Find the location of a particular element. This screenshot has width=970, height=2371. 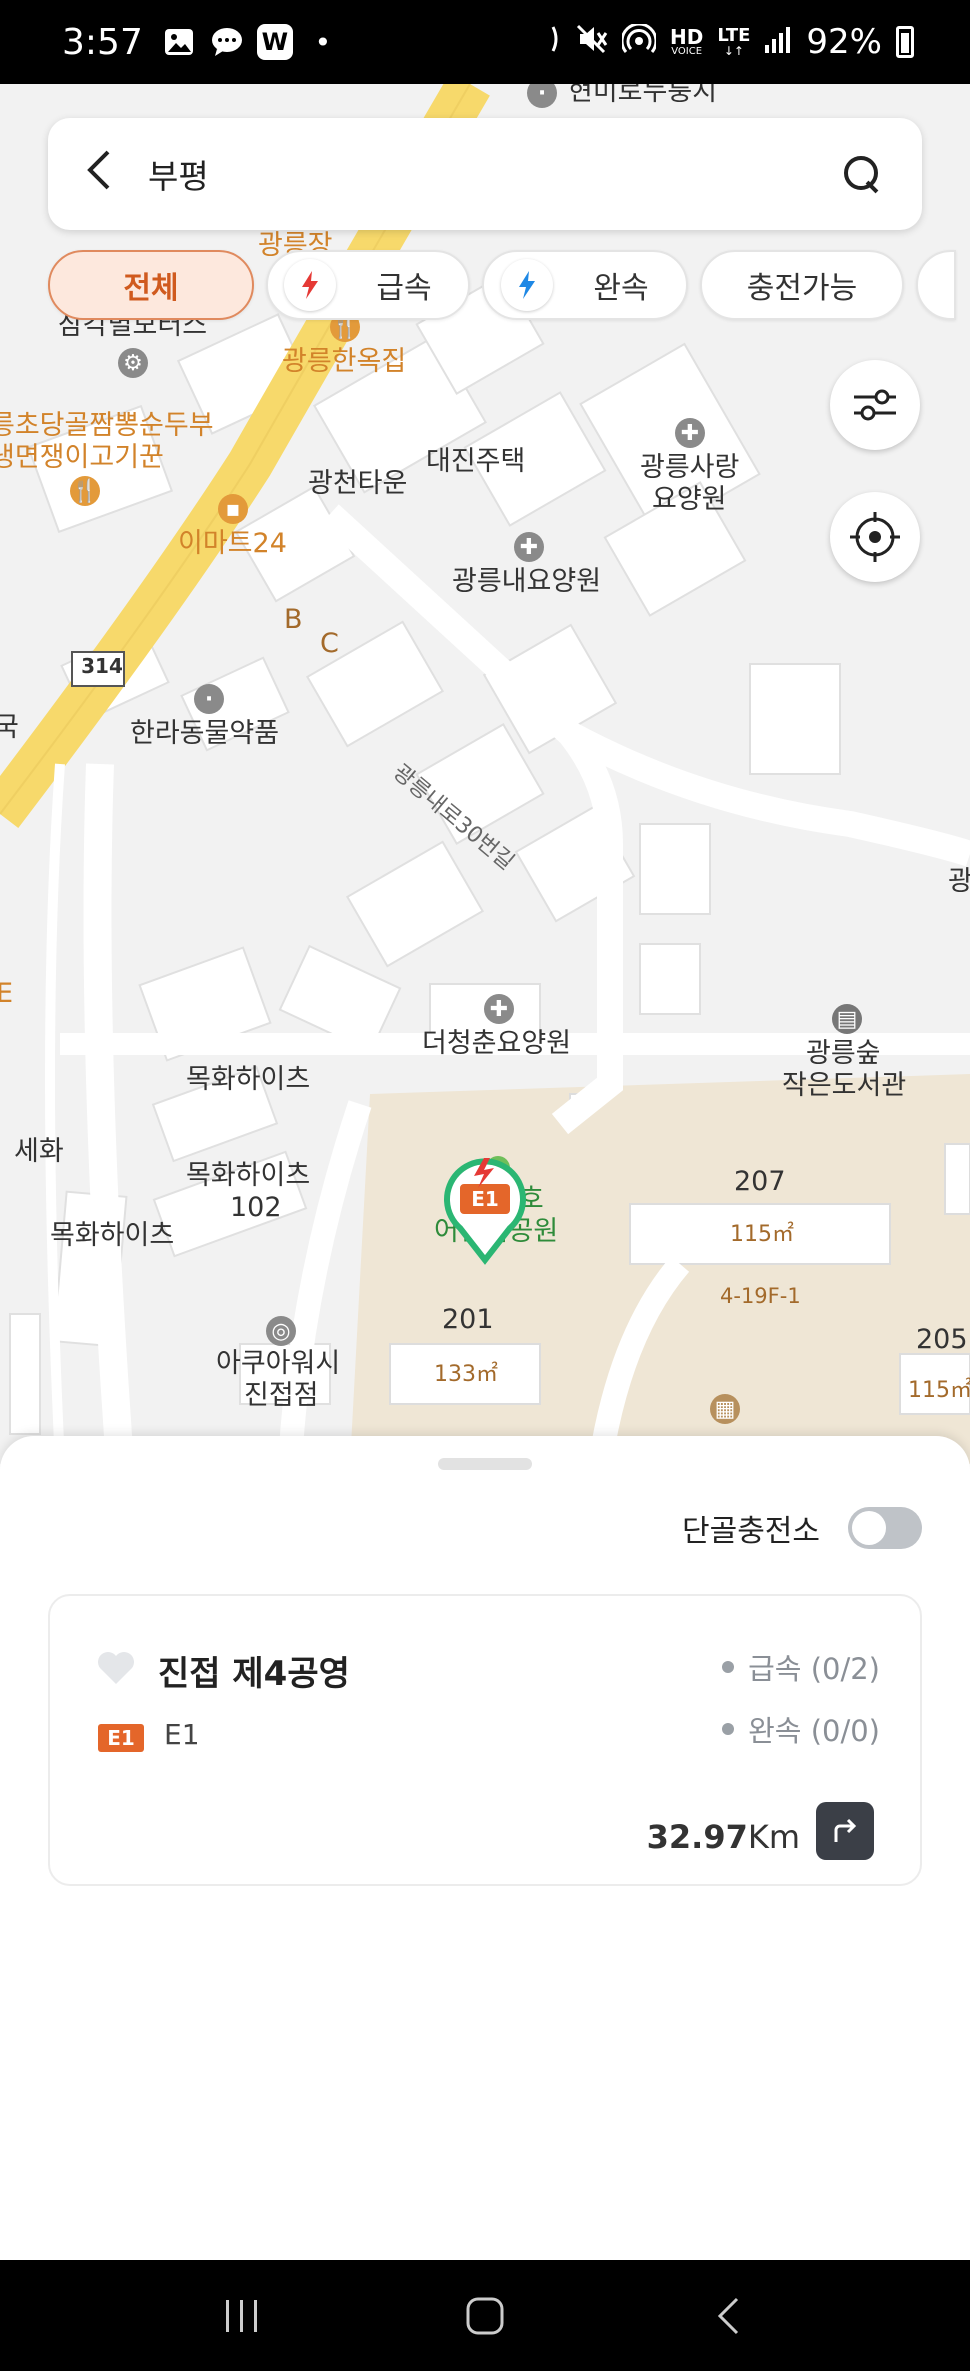

map-label-sehwa: 세화 is located at coordinates (39, 1152).